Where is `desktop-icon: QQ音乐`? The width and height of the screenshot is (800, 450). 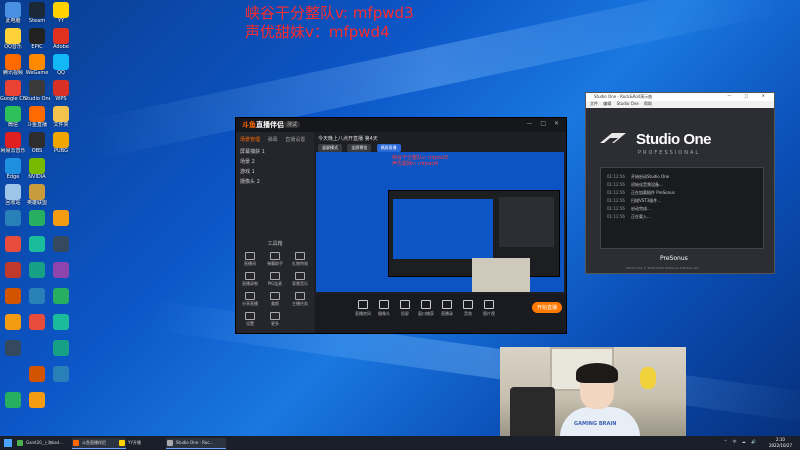
desktop-icon: QQ音乐 is located at coordinates (13, 39).